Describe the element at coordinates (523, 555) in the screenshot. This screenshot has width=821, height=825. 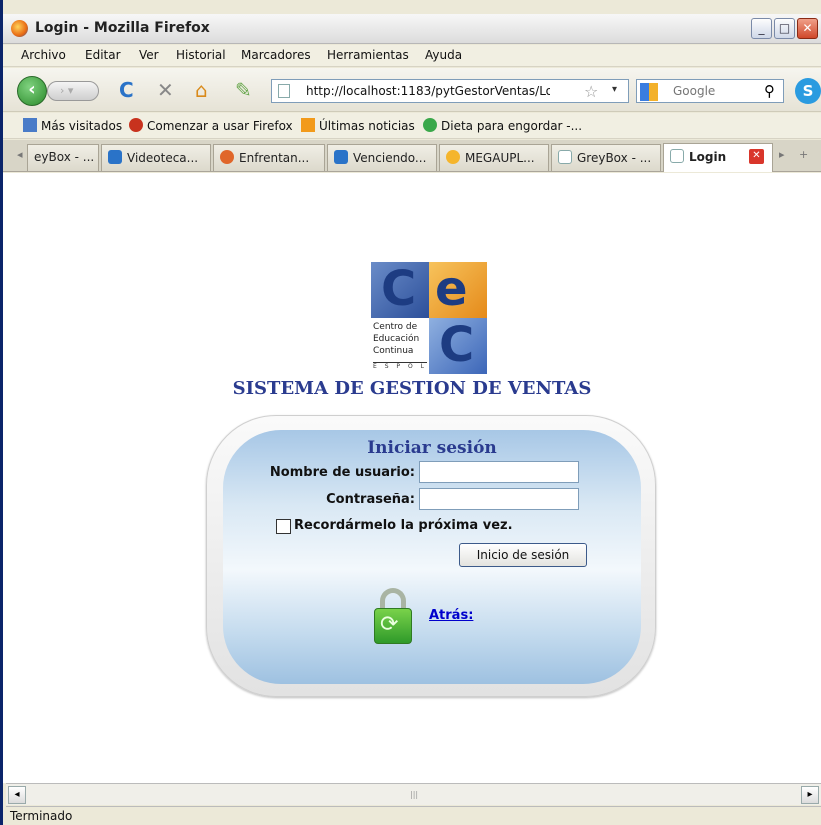
I see `login-button: Inicio de sesión` at that location.